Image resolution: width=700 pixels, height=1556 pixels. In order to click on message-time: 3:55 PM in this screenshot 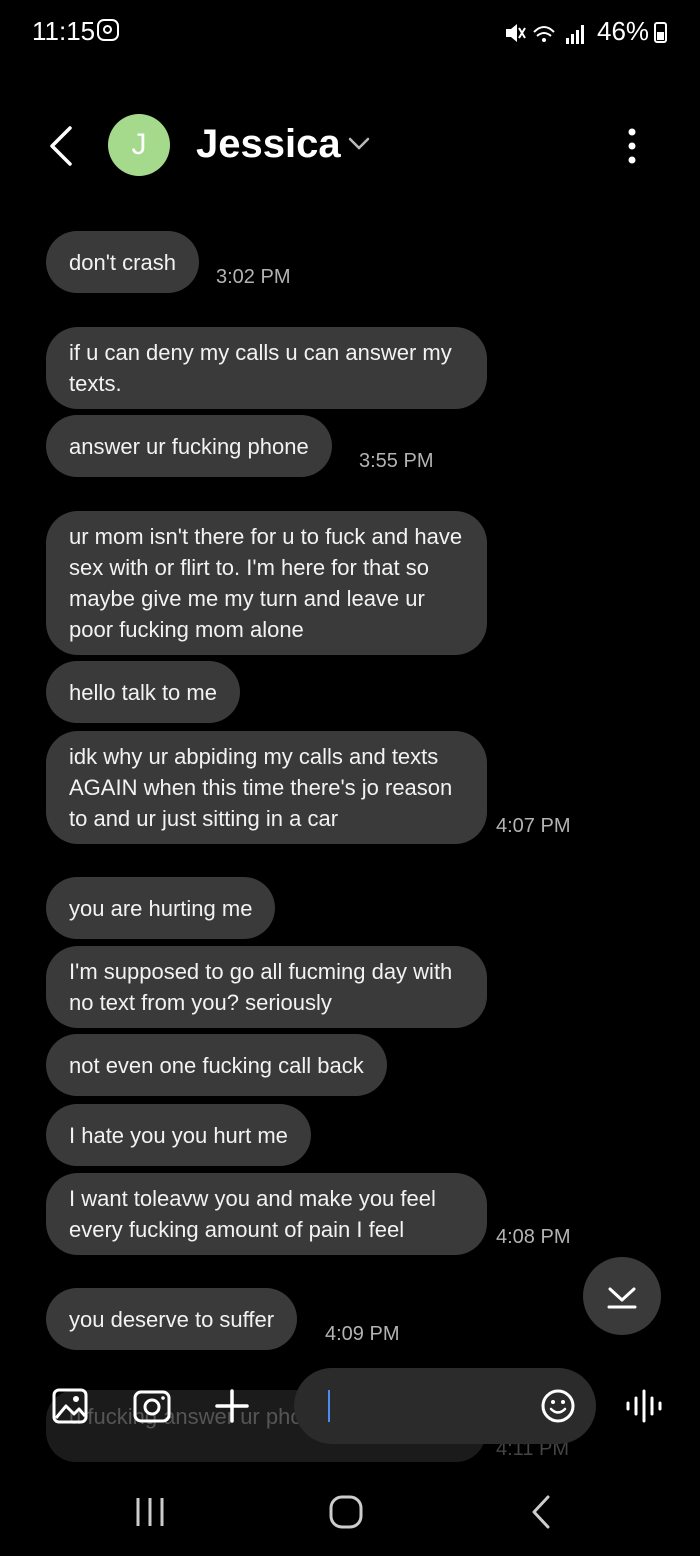, I will do `click(396, 461)`.